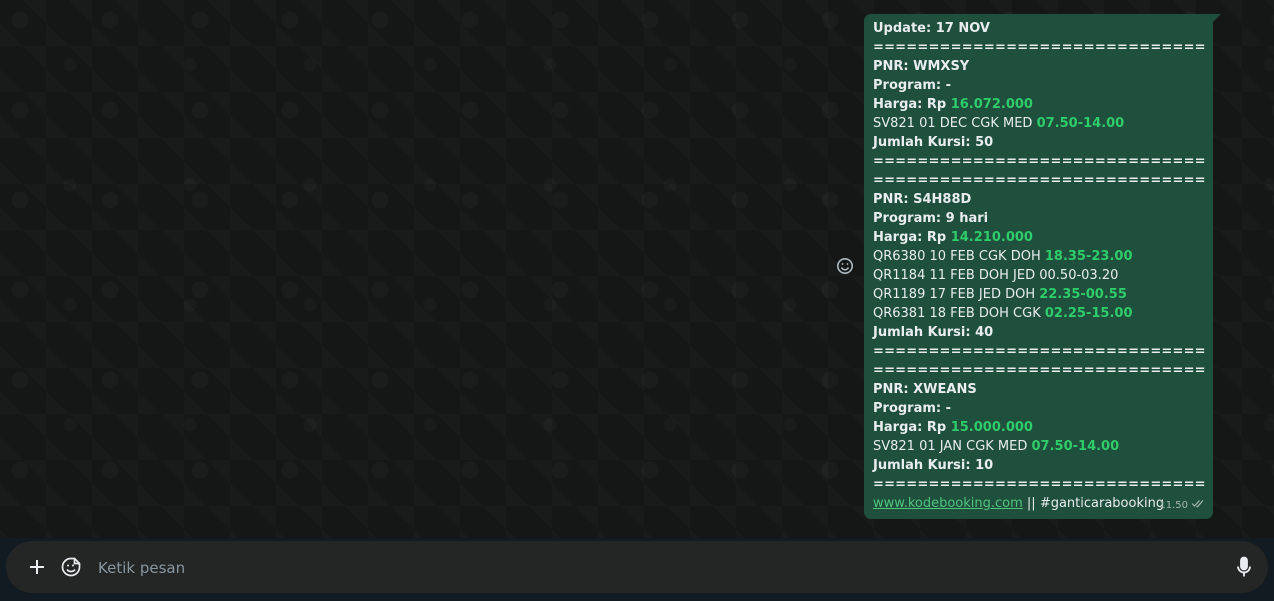  Describe the element at coordinates (931, 218) in the screenshot. I see `program-line: Program: 9 hari` at that location.